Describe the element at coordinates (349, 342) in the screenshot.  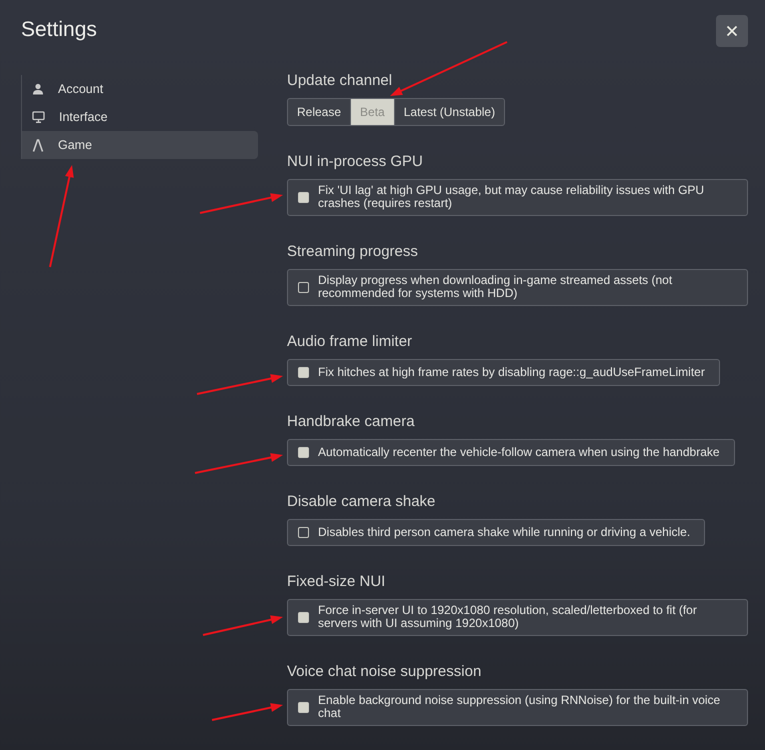
I see `section-heading: Audio frame limiter` at that location.